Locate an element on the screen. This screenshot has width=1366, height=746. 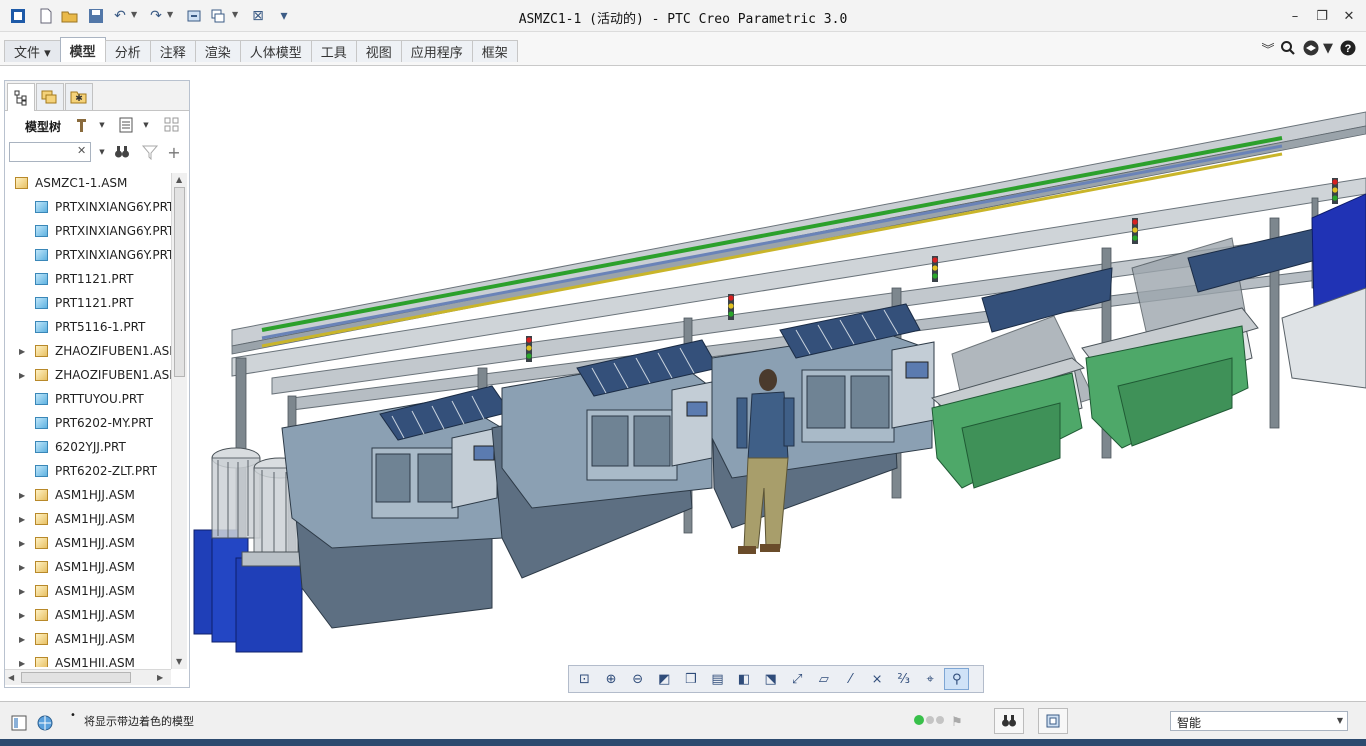
tab-8: 应用程序 is located at coordinates (436, 51).